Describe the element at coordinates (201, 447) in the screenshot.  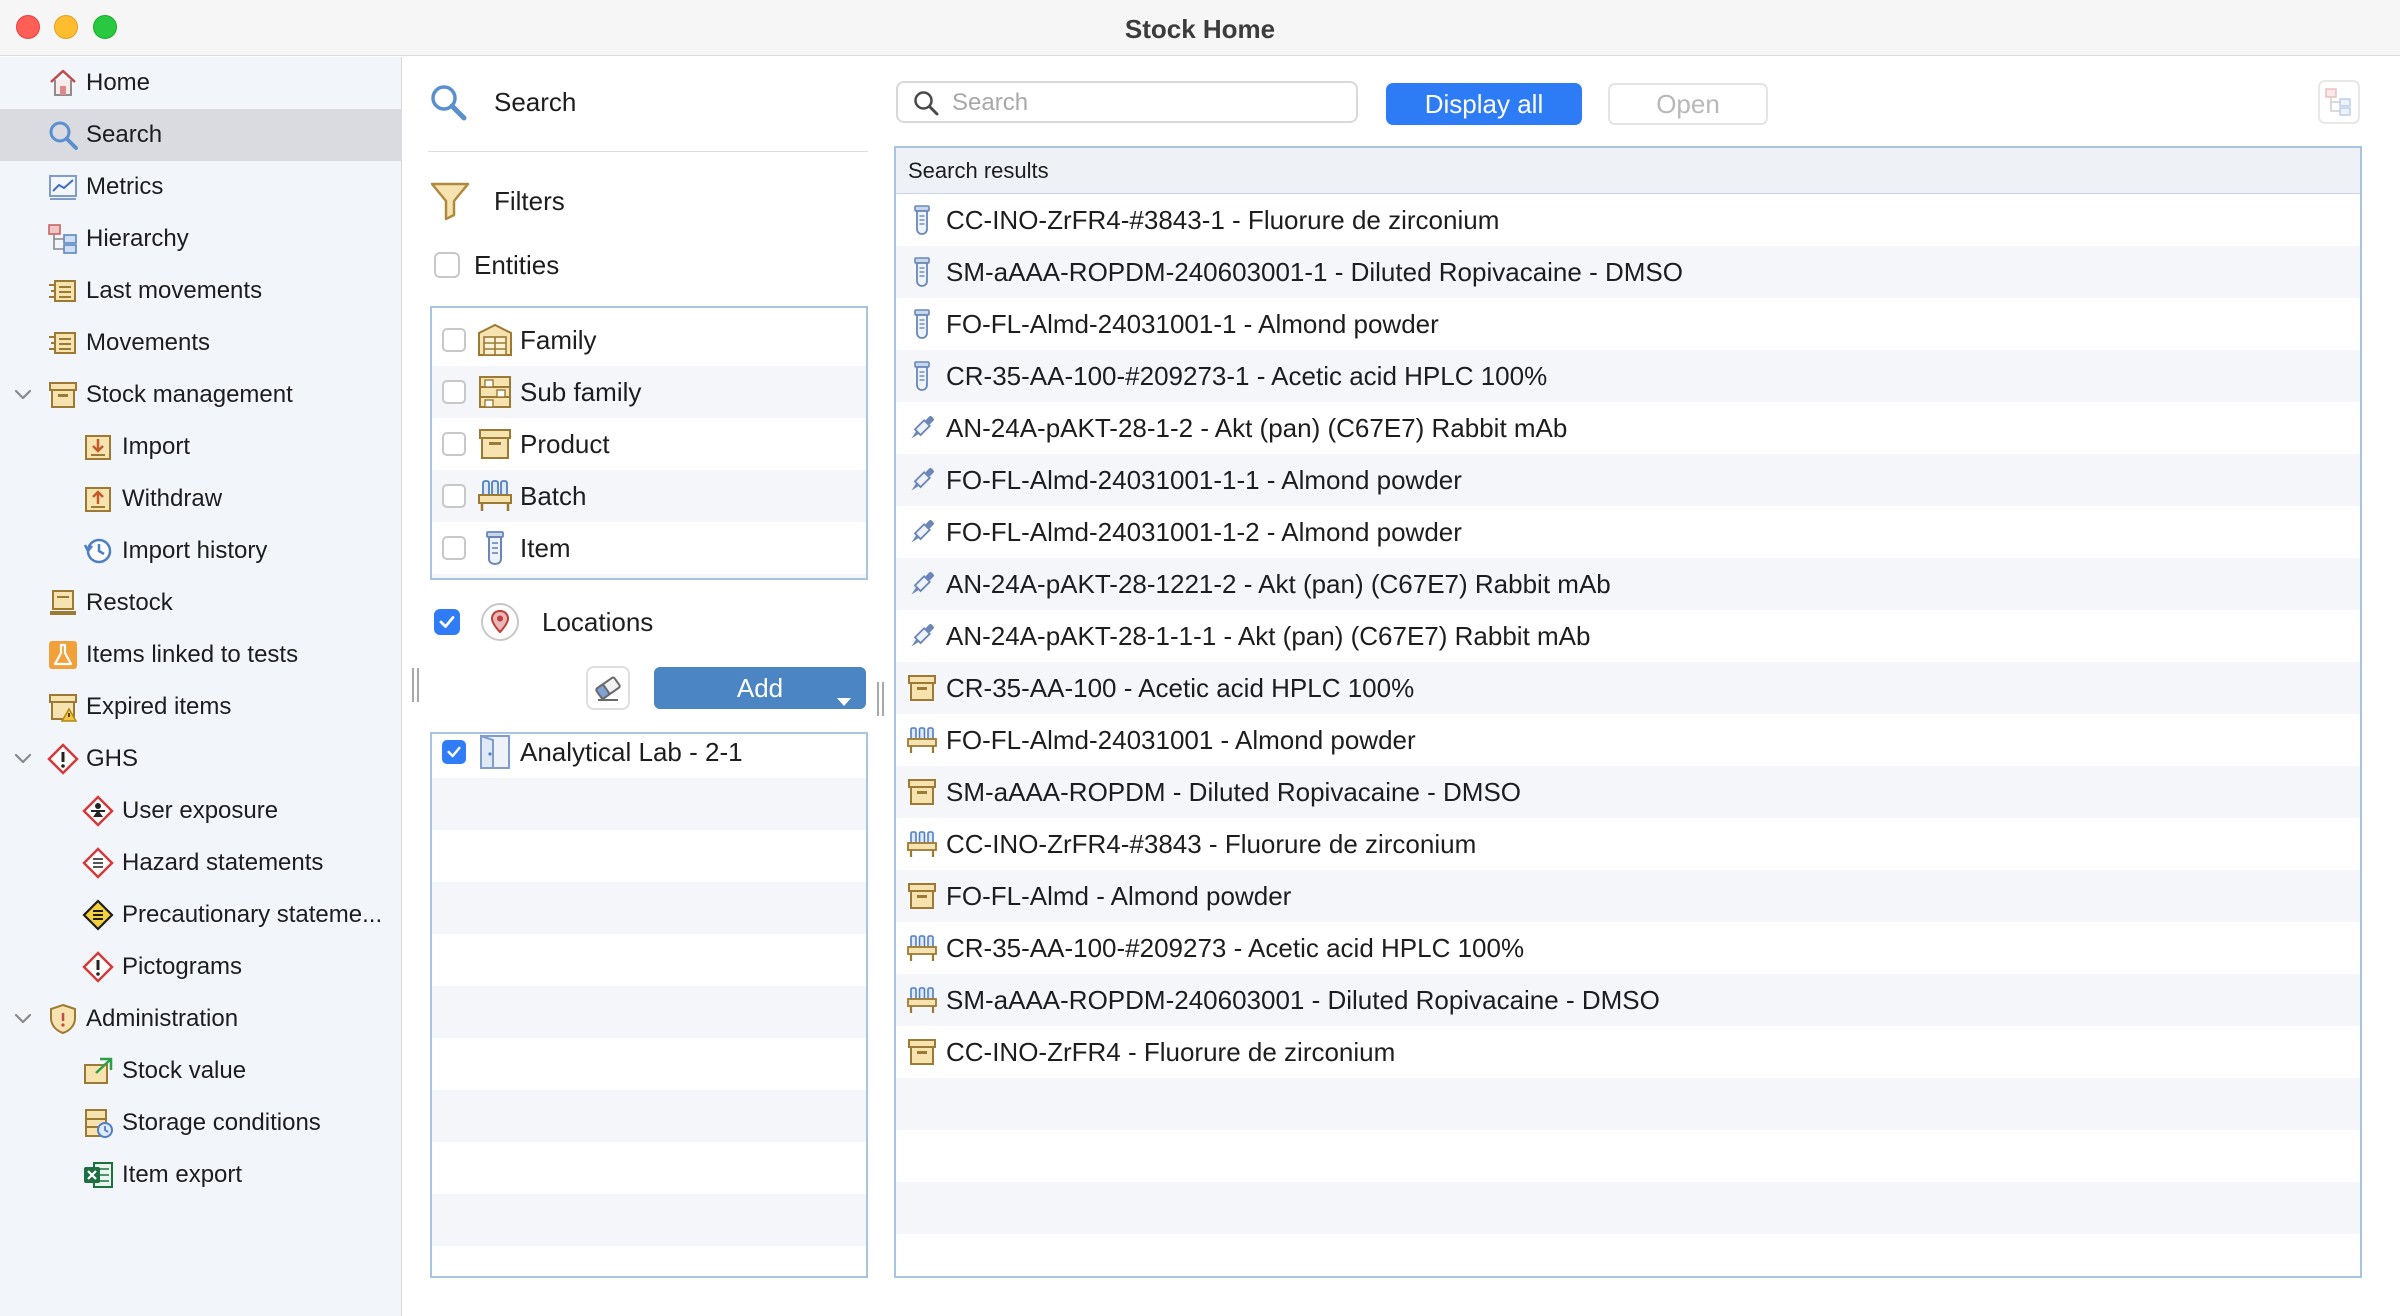
I see `sidebar-item-import: Import` at that location.